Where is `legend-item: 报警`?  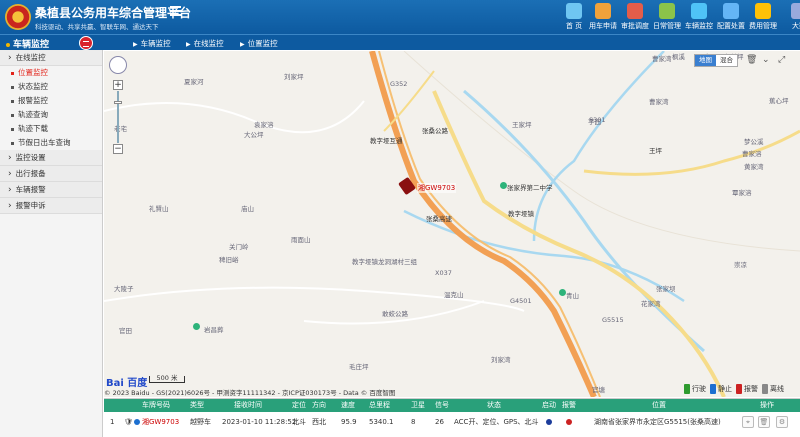
legend-item: 报警 is located at coordinates (747, 389).